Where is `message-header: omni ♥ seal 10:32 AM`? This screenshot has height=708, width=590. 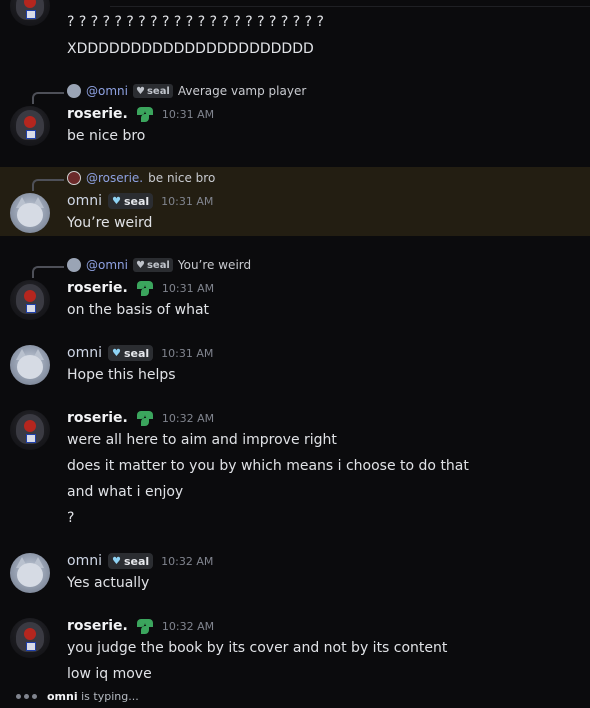
message-header: omni ♥ seal 10:32 AM is located at coordinates (140, 561).